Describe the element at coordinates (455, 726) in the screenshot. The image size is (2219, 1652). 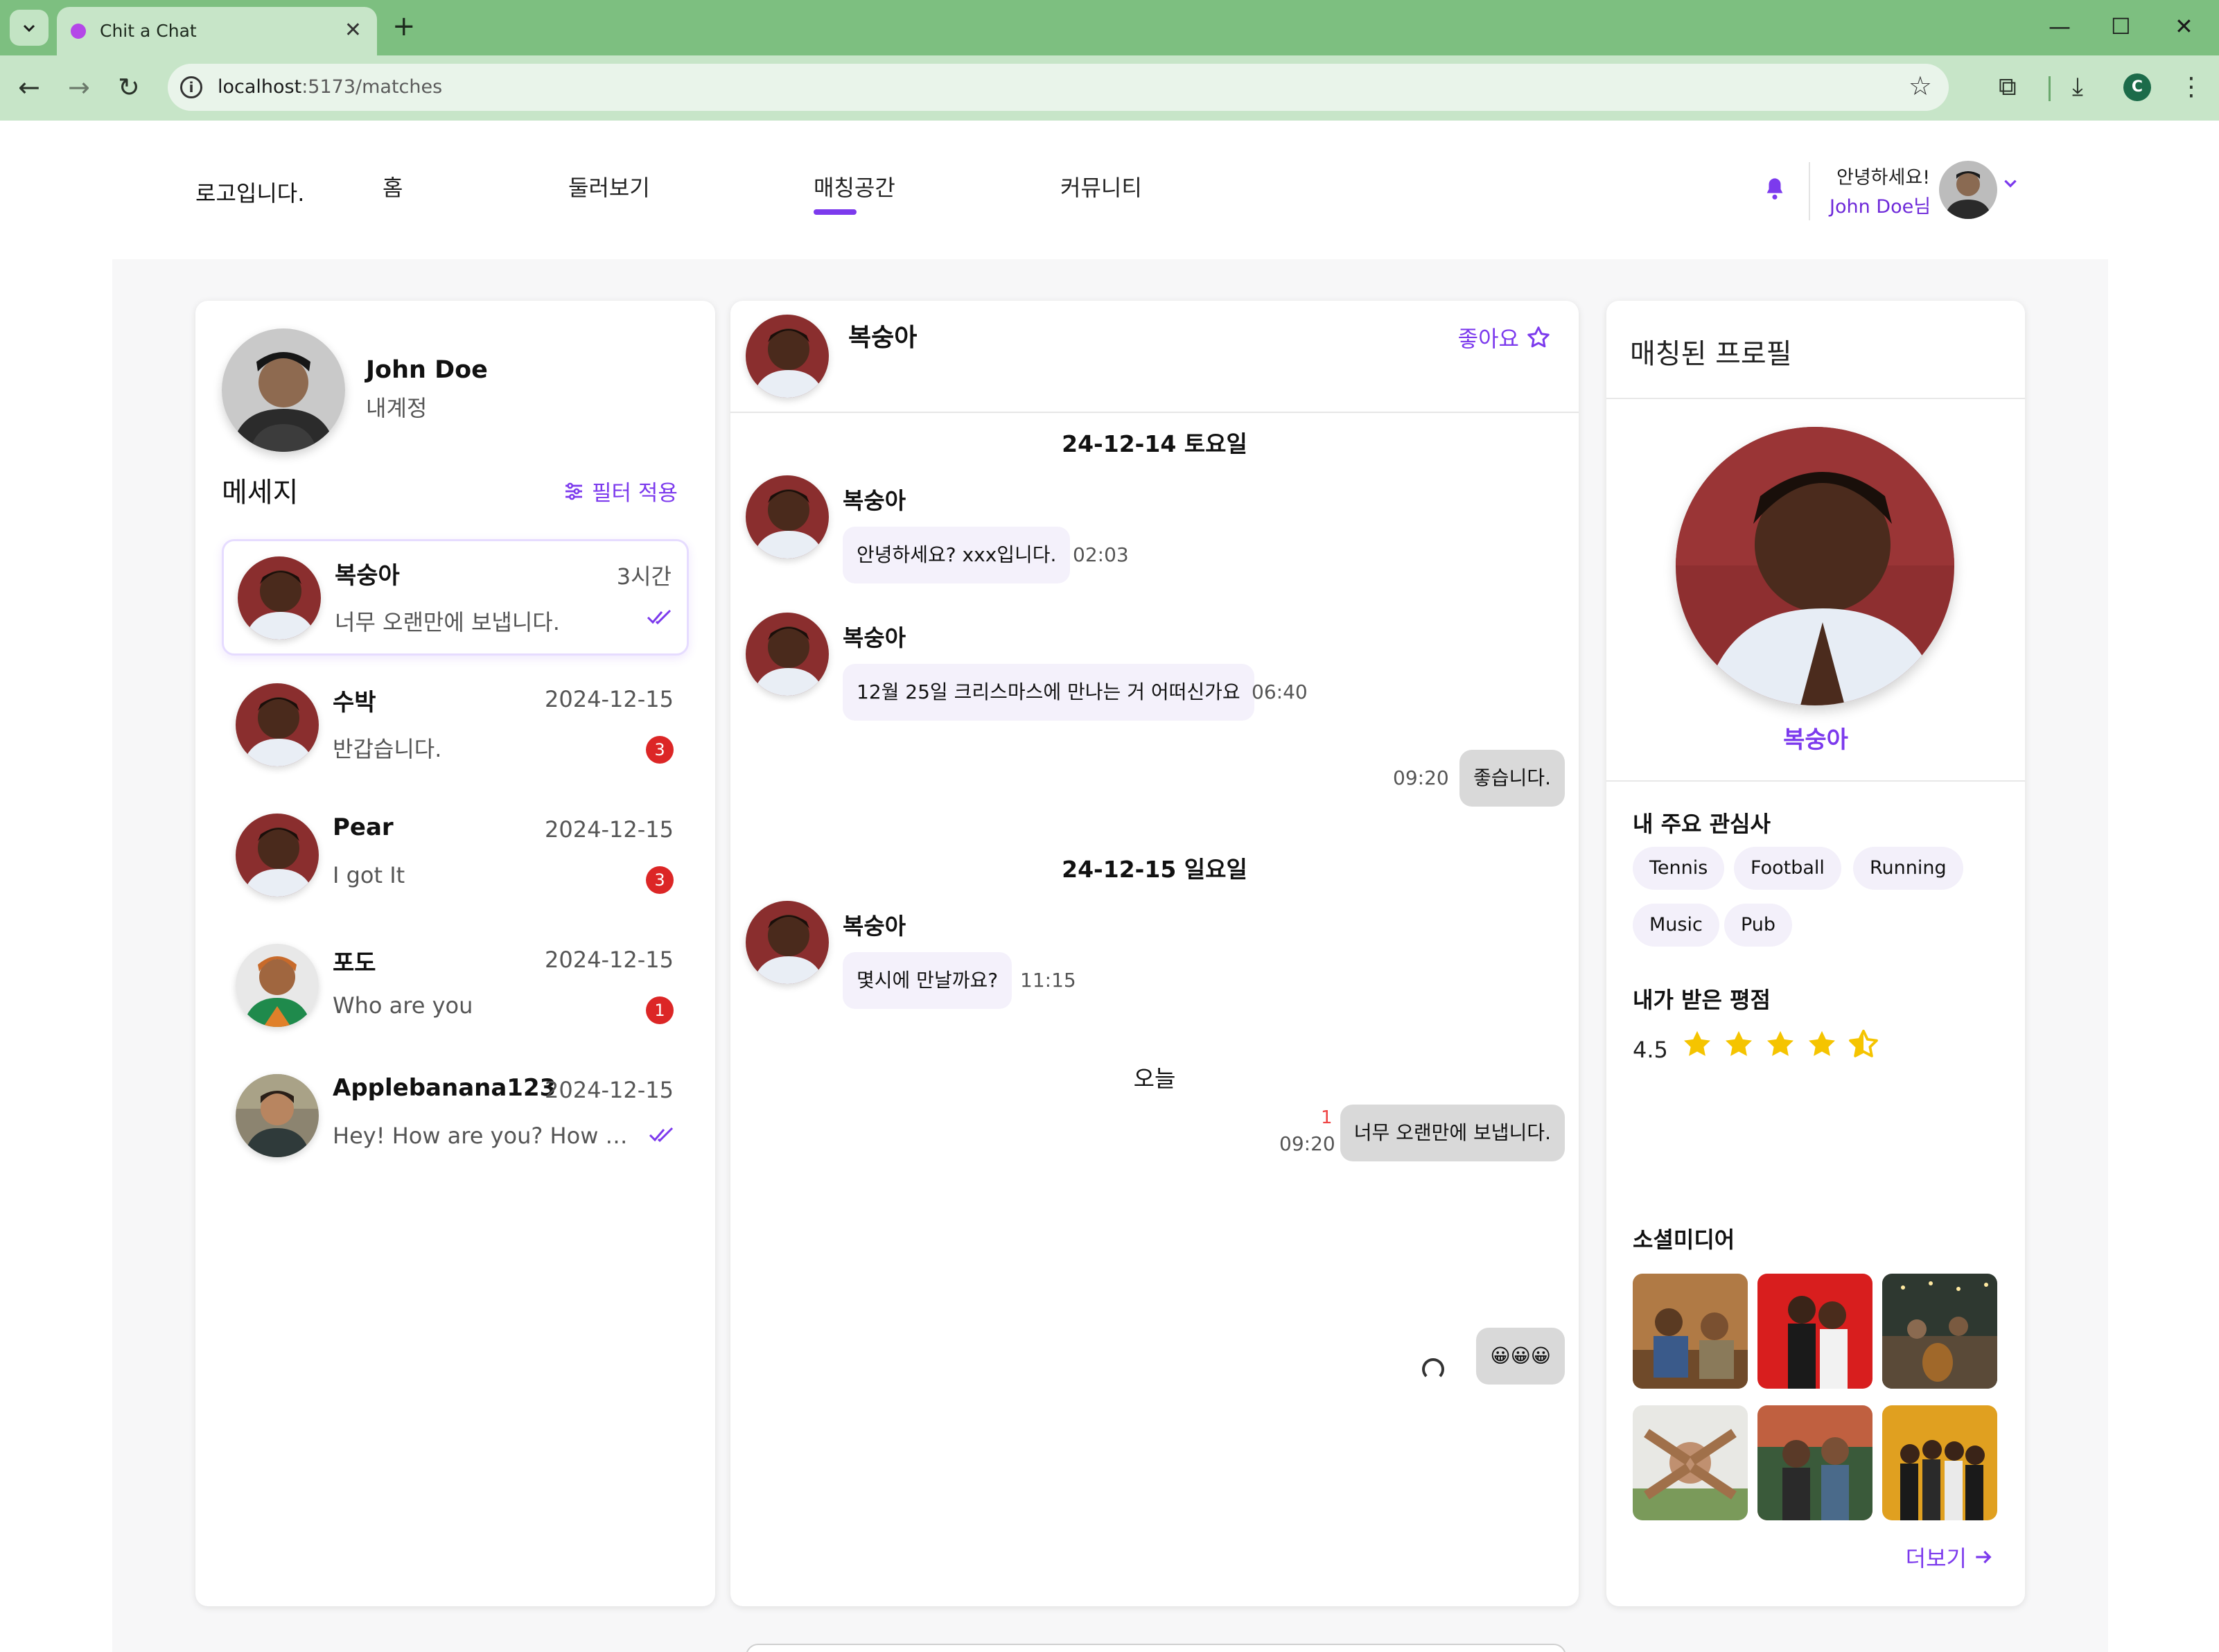
I see `conversation-item: 수박 2024-12-15 반갑습니다. 3` at that location.